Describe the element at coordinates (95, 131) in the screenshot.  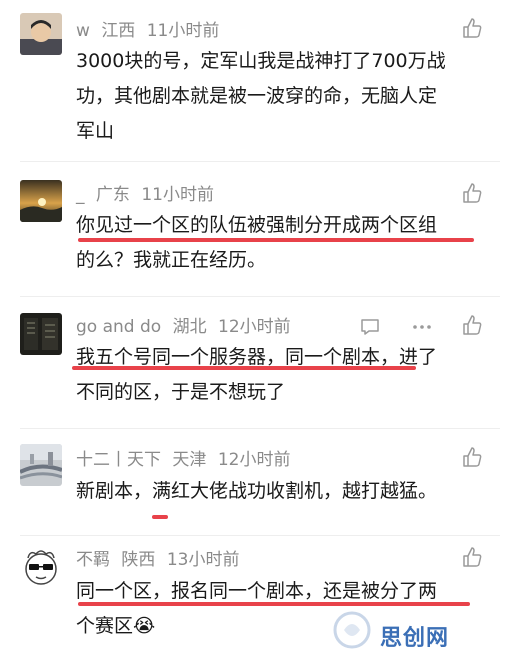
I see `comment-line: 军山` at that location.